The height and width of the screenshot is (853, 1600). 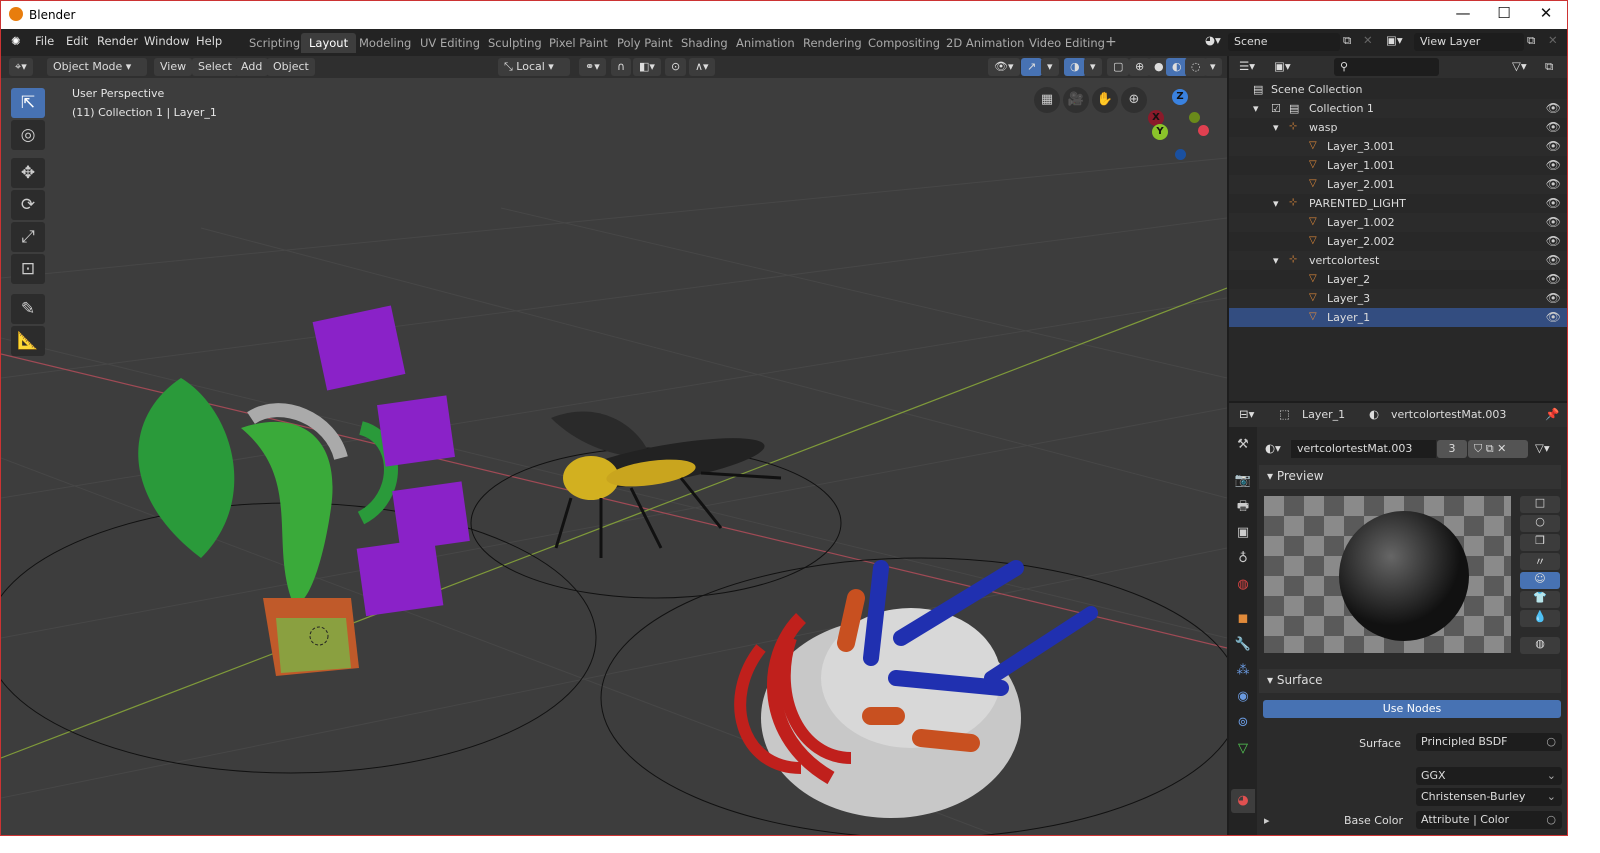 I want to click on tab-shading: Shading, so click(x=704, y=43).